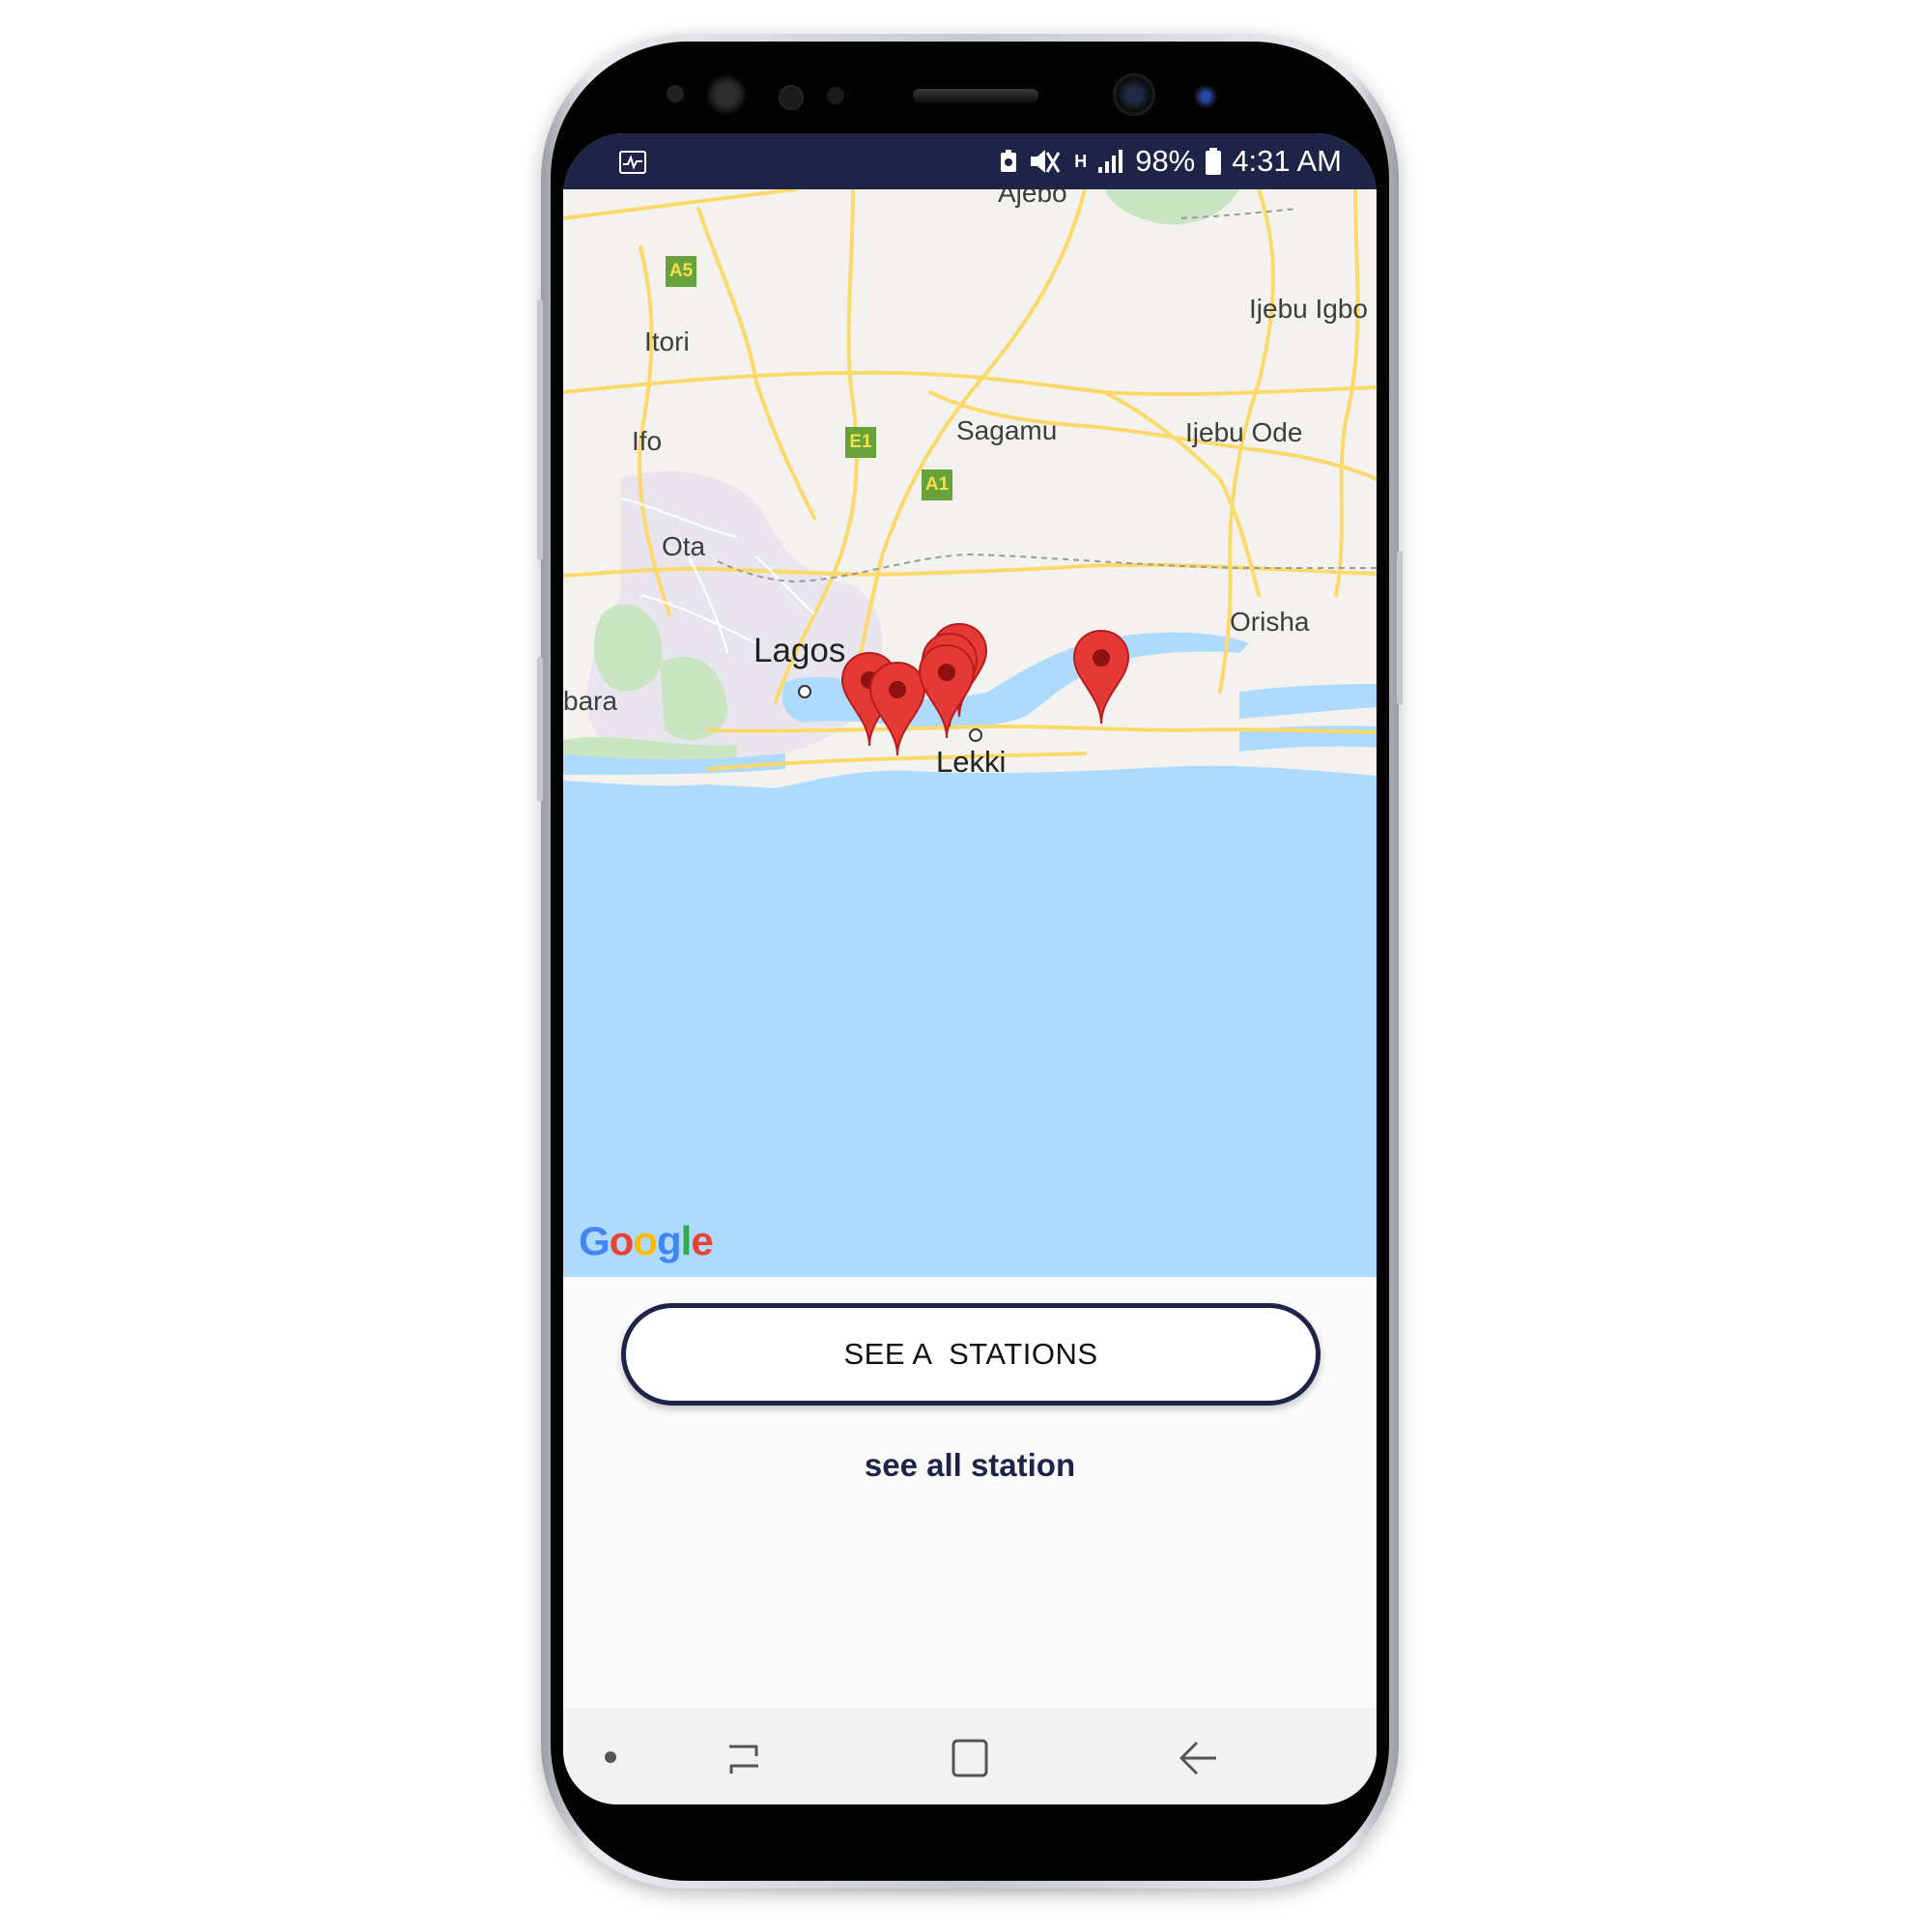 The width and height of the screenshot is (1932, 1932). I want to click on map-label-ota: Ota, so click(684, 546).